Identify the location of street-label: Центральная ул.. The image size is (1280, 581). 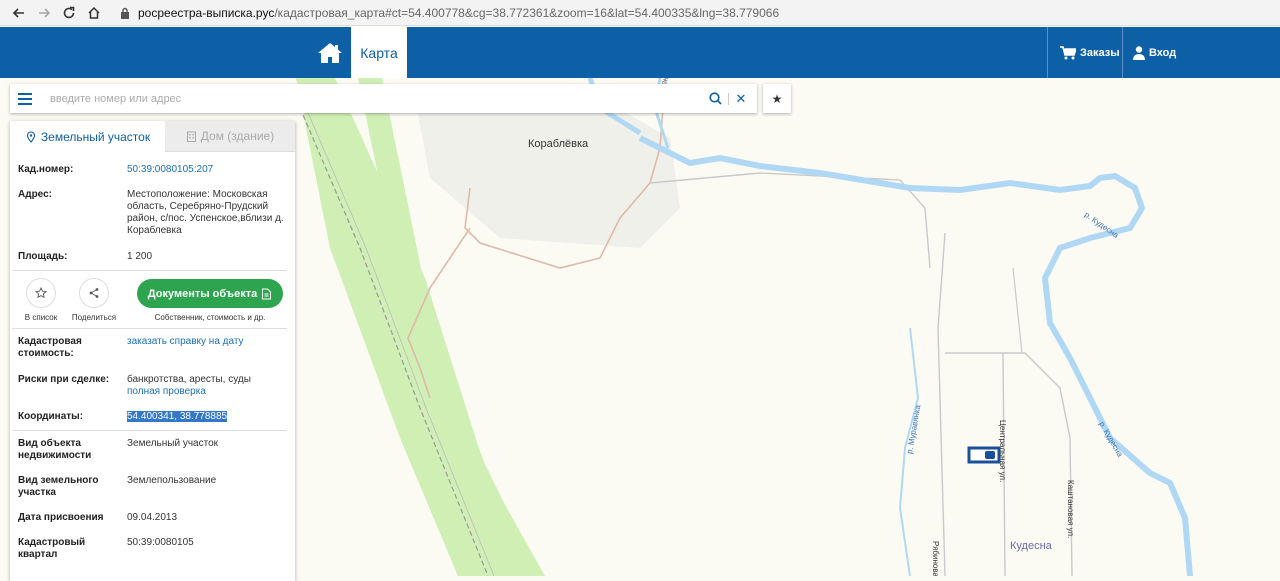
(1002, 451).